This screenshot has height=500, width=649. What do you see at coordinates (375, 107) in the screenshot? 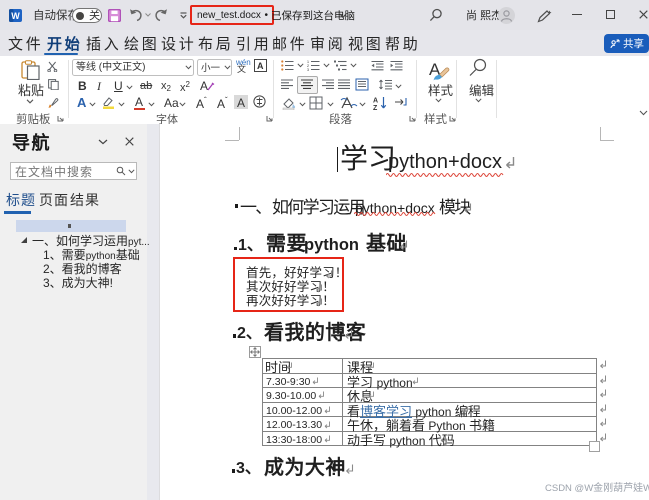
I see `svg-text: Z` at bounding box center [375, 107].